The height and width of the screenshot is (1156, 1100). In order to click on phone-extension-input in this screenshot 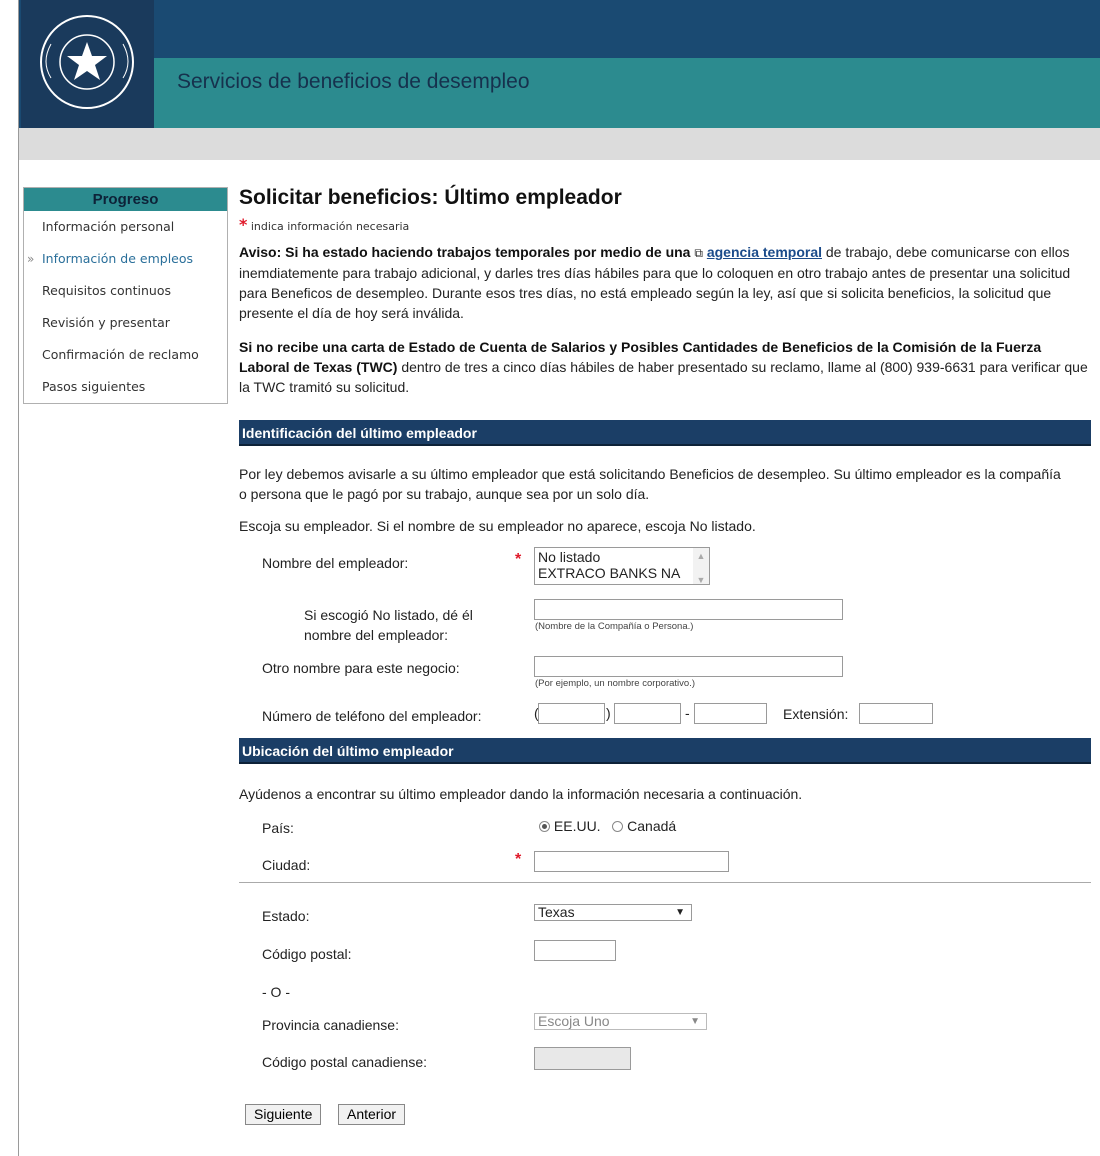, I will do `click(896, 713)`.